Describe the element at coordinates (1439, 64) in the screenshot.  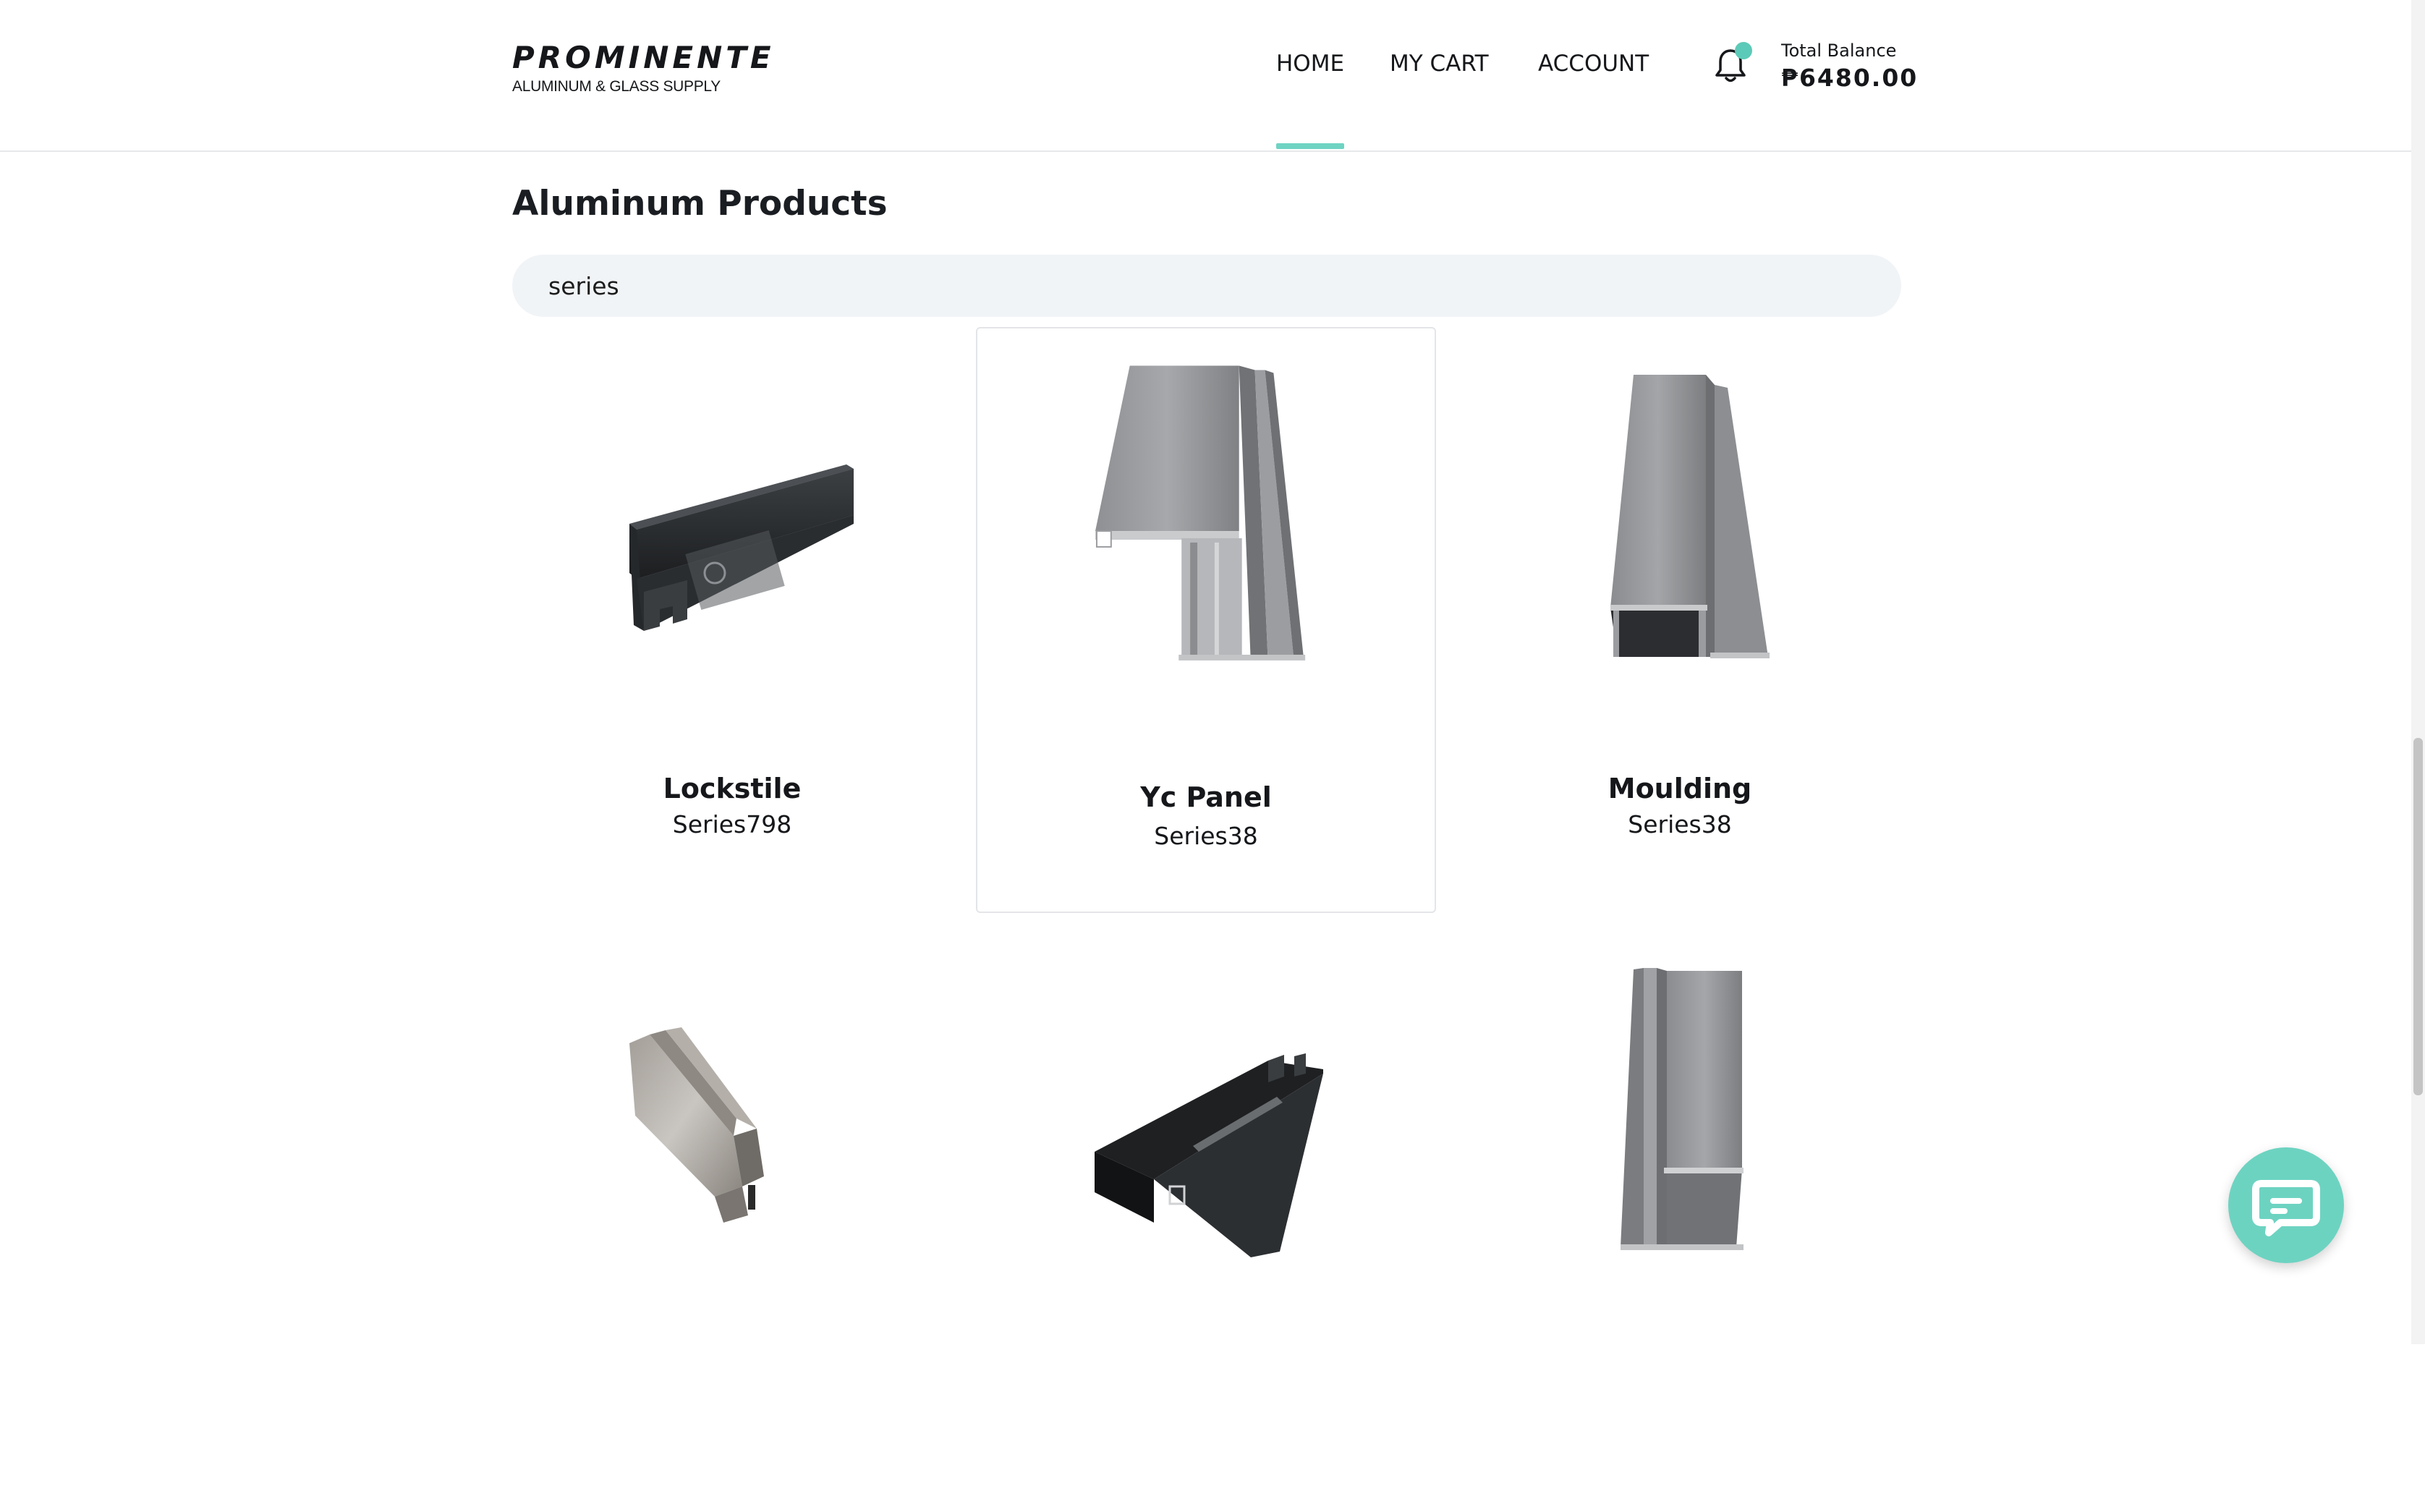
I see `nav-my-cart: MY CART` at that location.